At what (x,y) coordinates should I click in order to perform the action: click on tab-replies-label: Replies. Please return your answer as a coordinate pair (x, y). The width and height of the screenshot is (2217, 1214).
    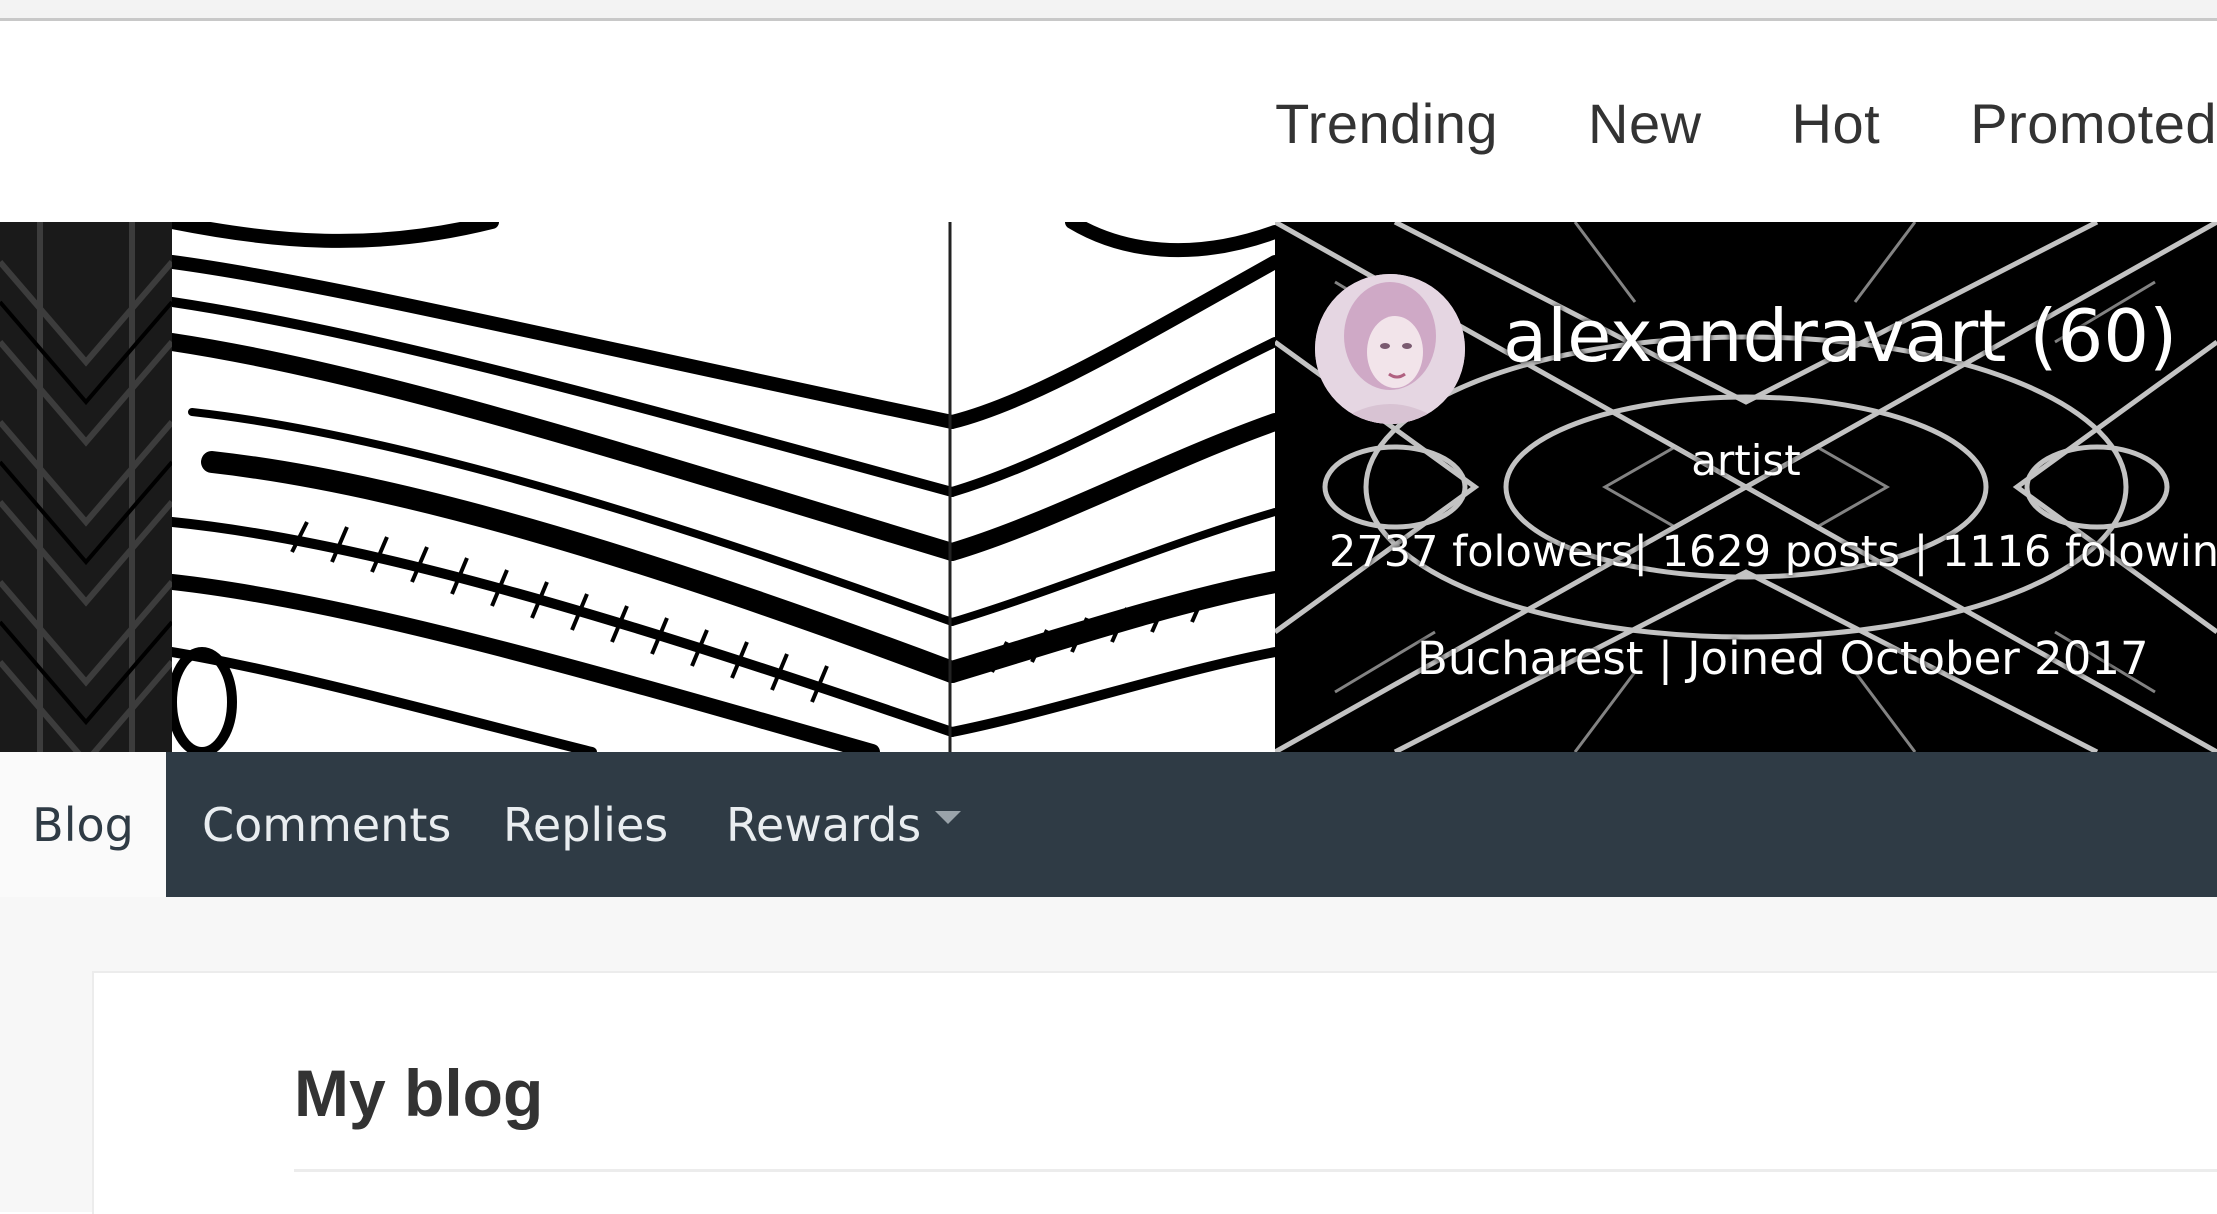
    Looking at the image, I should click on (586, 824).